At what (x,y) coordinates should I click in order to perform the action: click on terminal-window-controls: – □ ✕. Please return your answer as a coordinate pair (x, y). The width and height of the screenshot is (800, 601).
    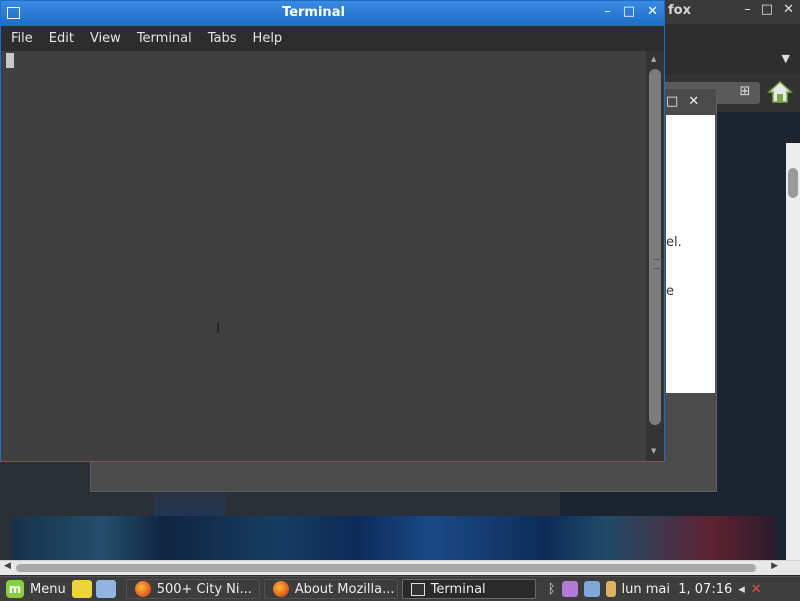
    Looking at the image, I should click on (631, 11).